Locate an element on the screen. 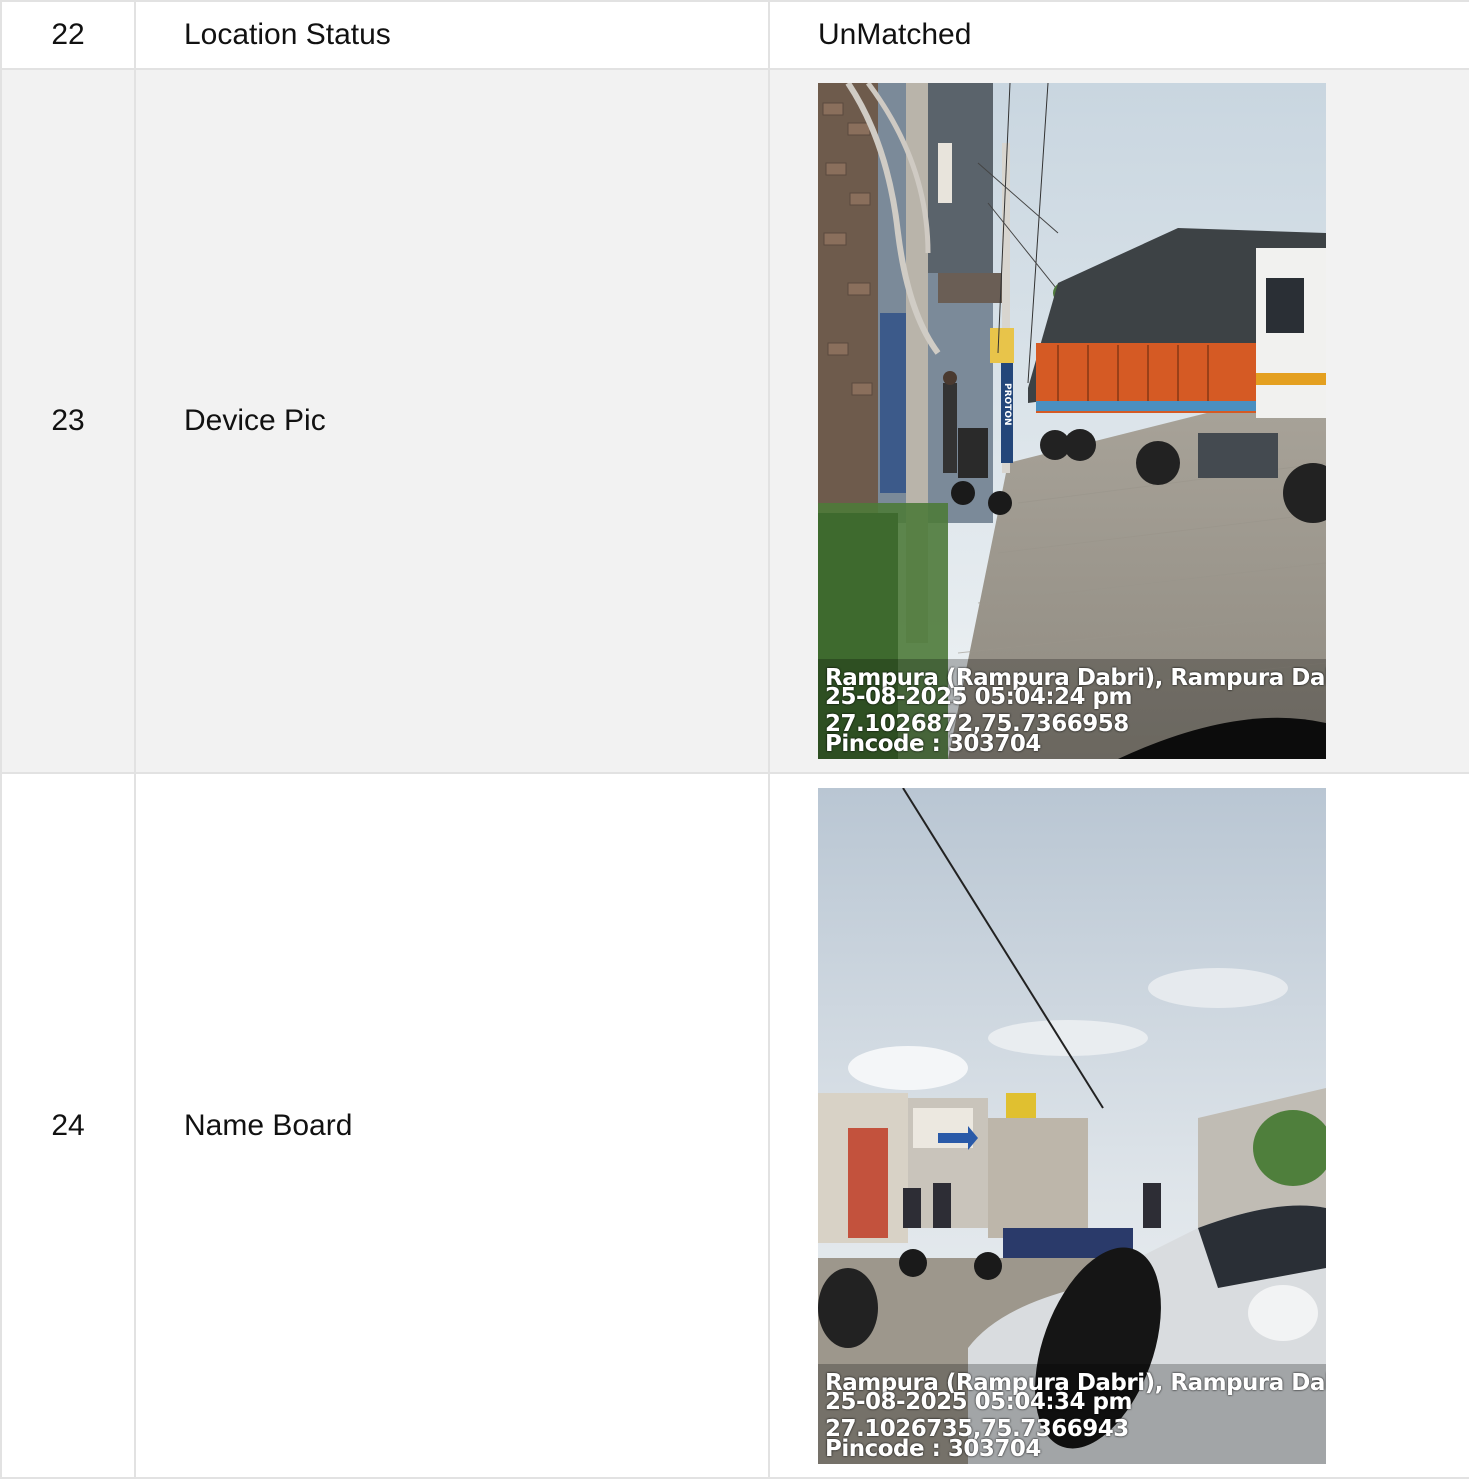  row-number: 22 is located at coordinates (68, 35).